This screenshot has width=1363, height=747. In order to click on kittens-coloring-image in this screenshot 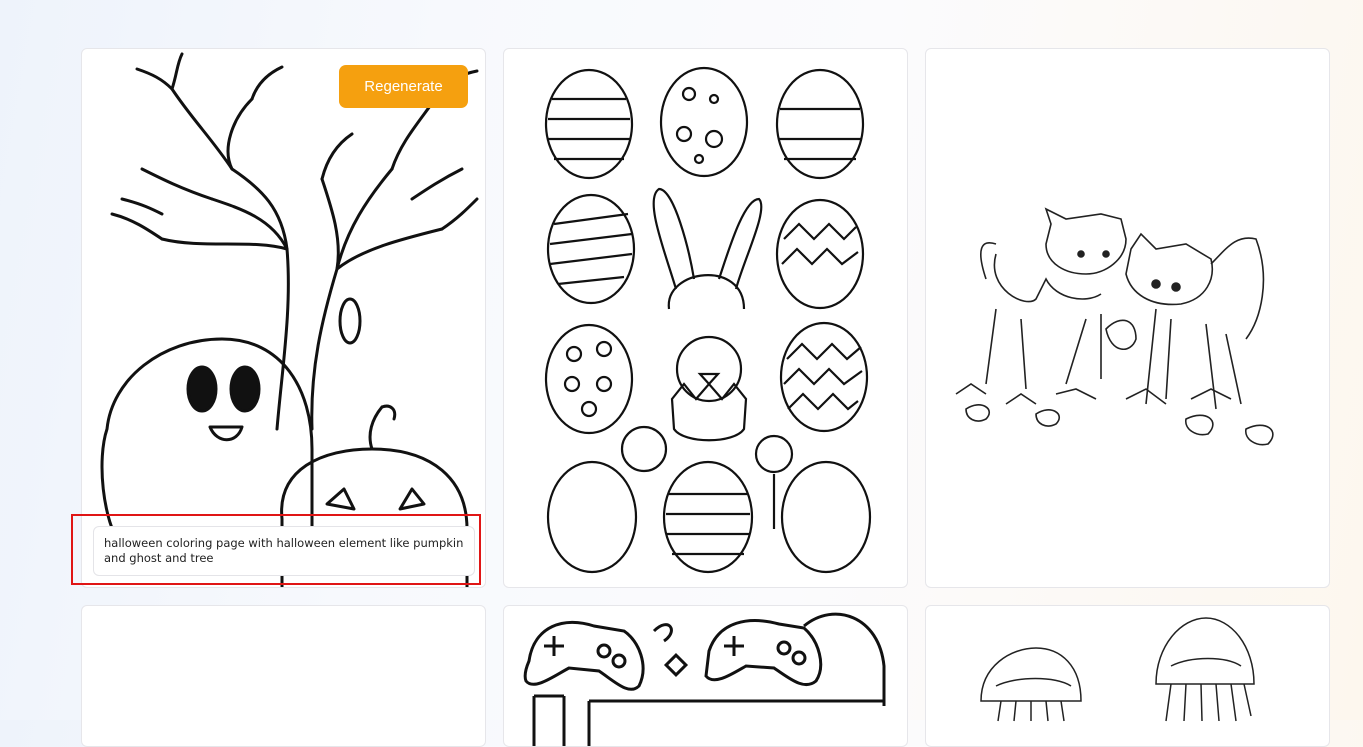, I will do `click(1114, 326)`.